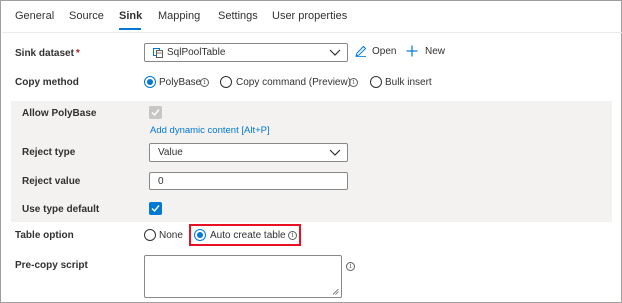  Describe the element at coordinates (196, 52) in the screenshot. I see `sink-dataset-value: SqlPoolTable` at that location.